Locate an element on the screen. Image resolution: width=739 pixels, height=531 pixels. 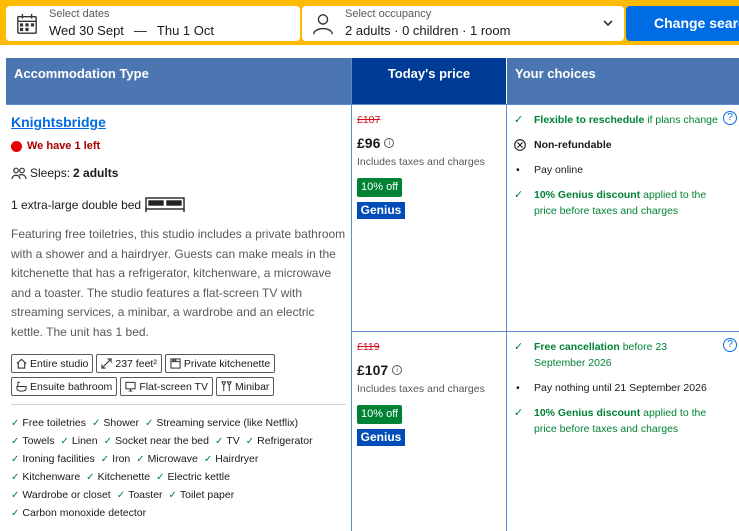
amenity-label: Toaster is located at coordinates (145, 495).